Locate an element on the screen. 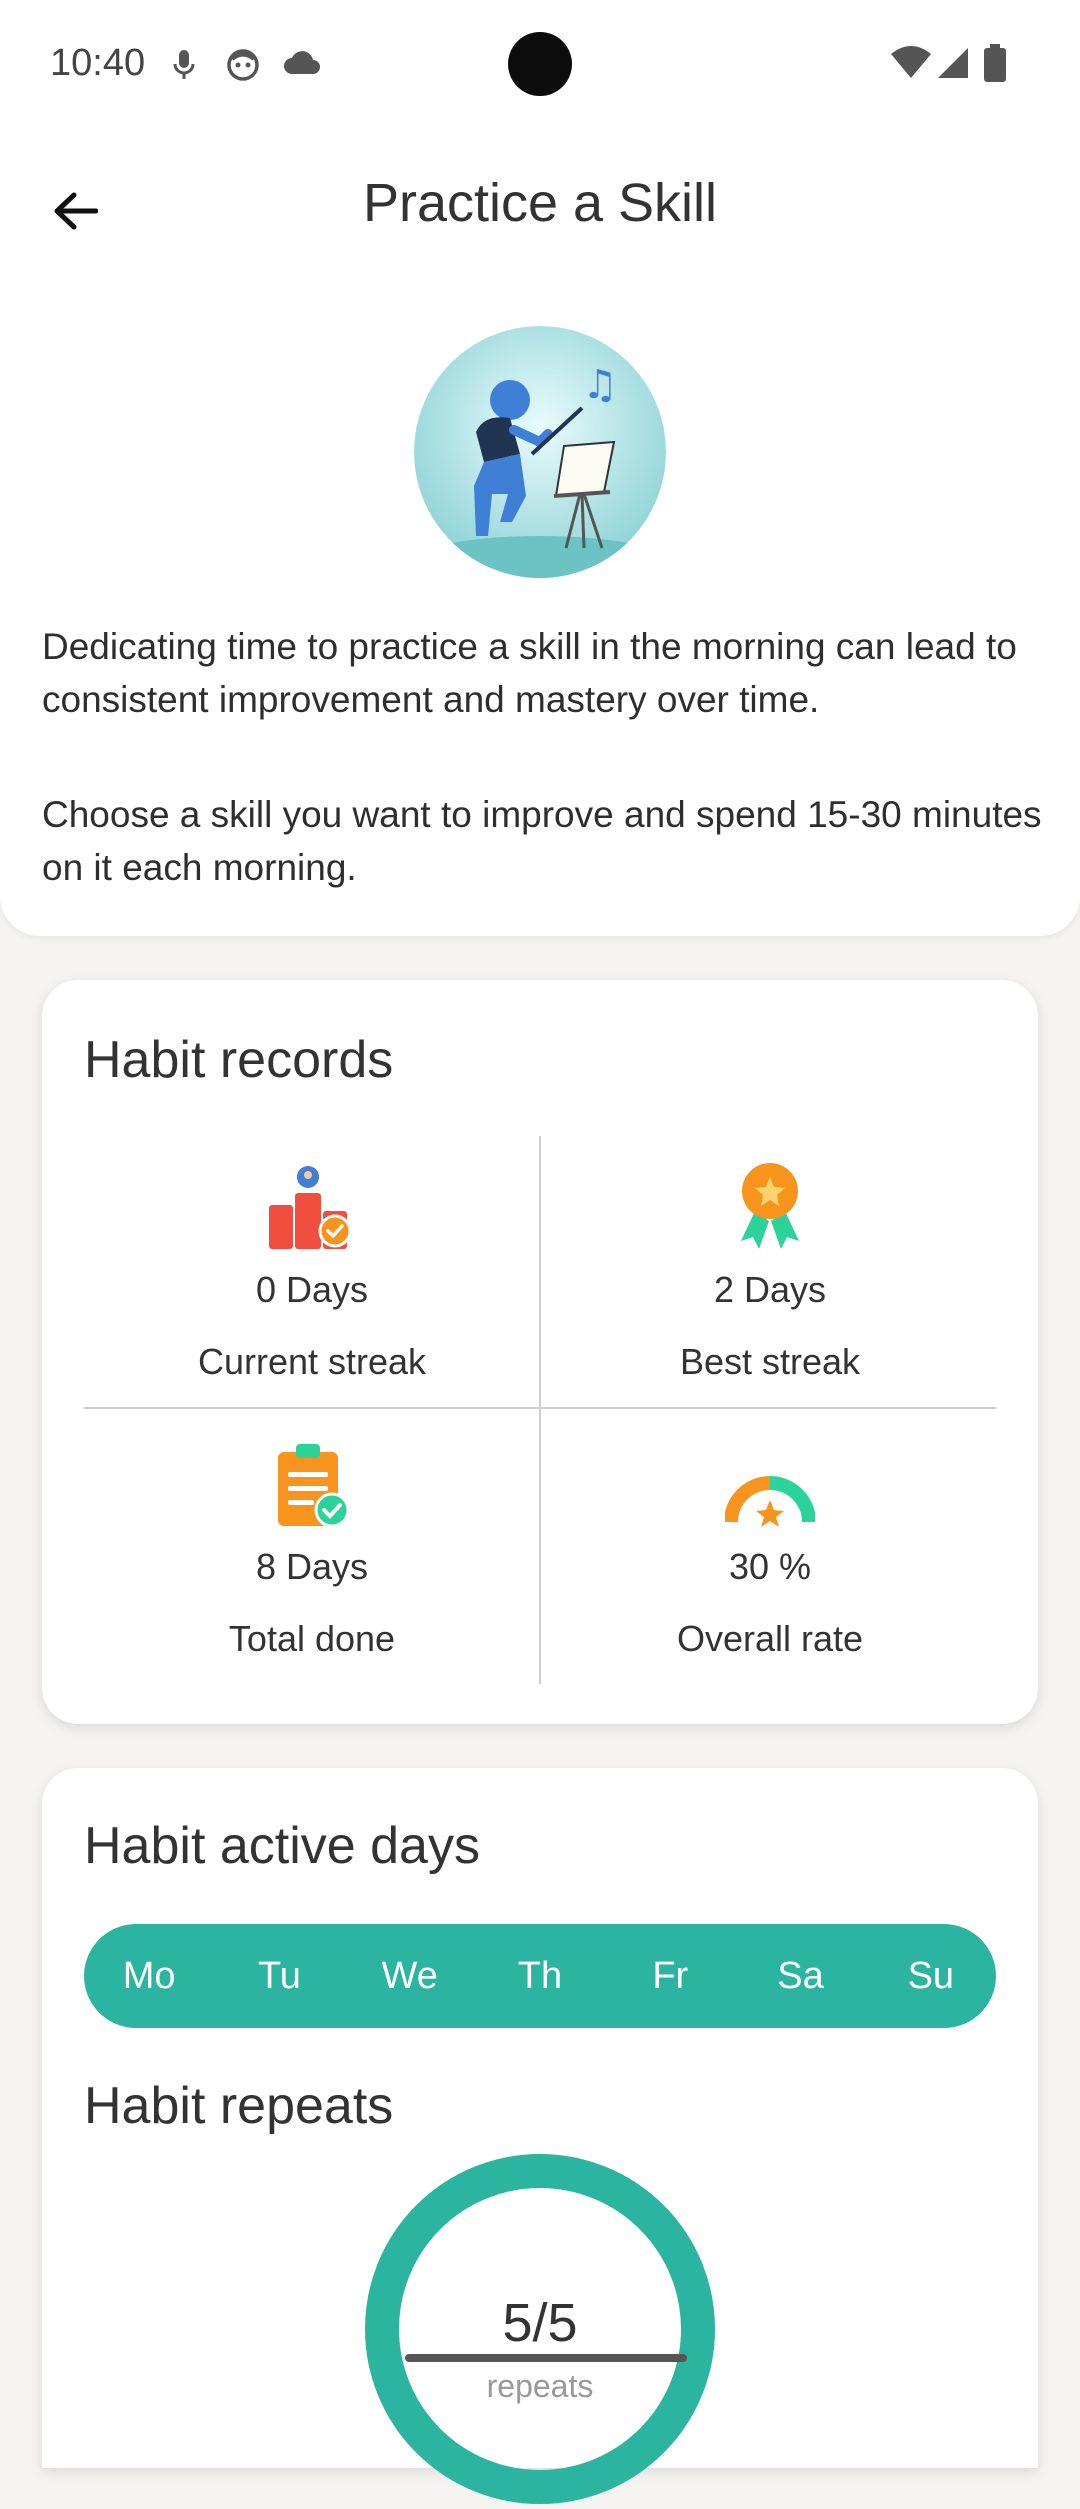  active-days-selector: Mo Tu We Th Fr Sa Su is located at coordinates (540, 1976).